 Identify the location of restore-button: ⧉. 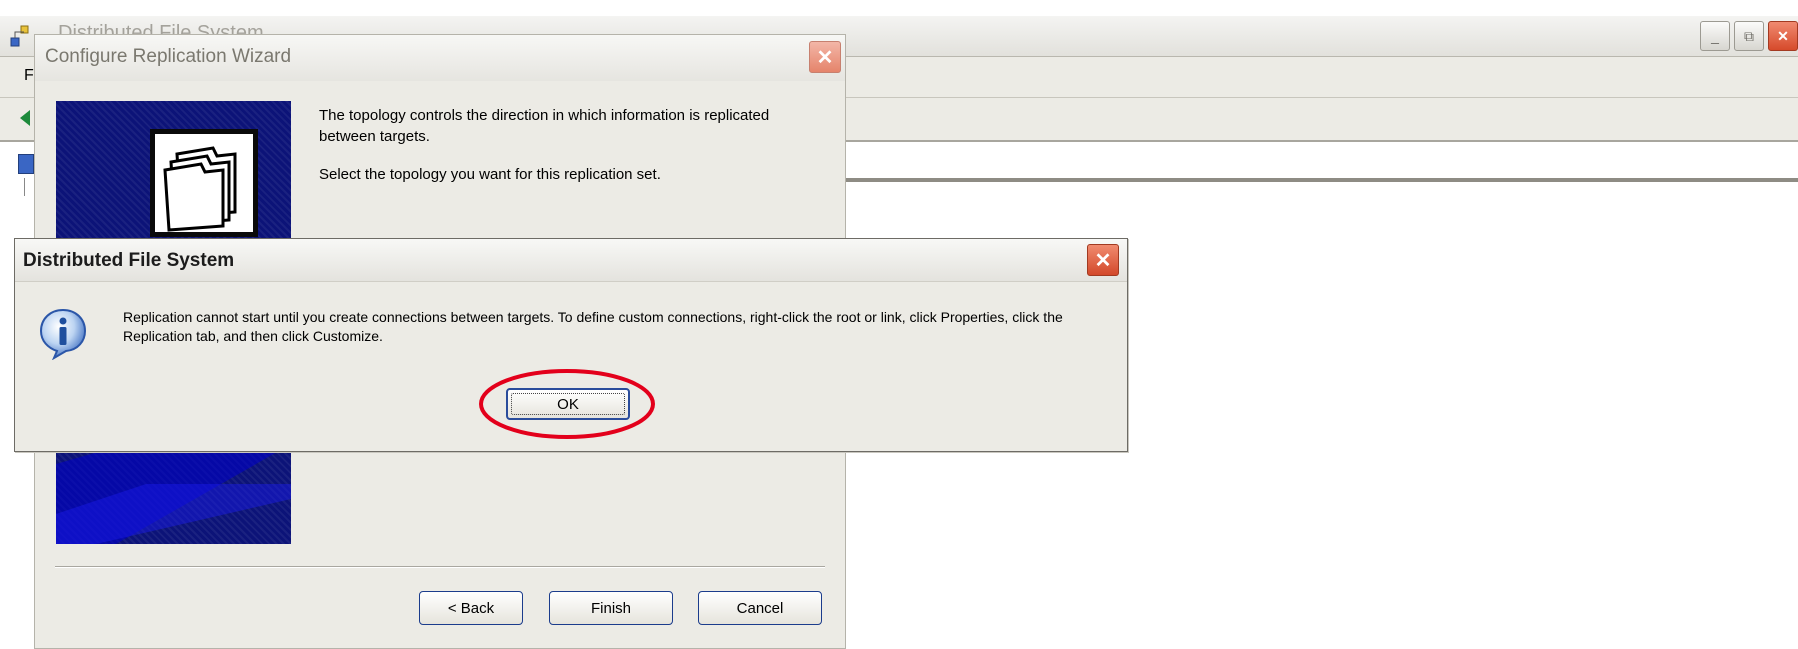
(1749, 36).